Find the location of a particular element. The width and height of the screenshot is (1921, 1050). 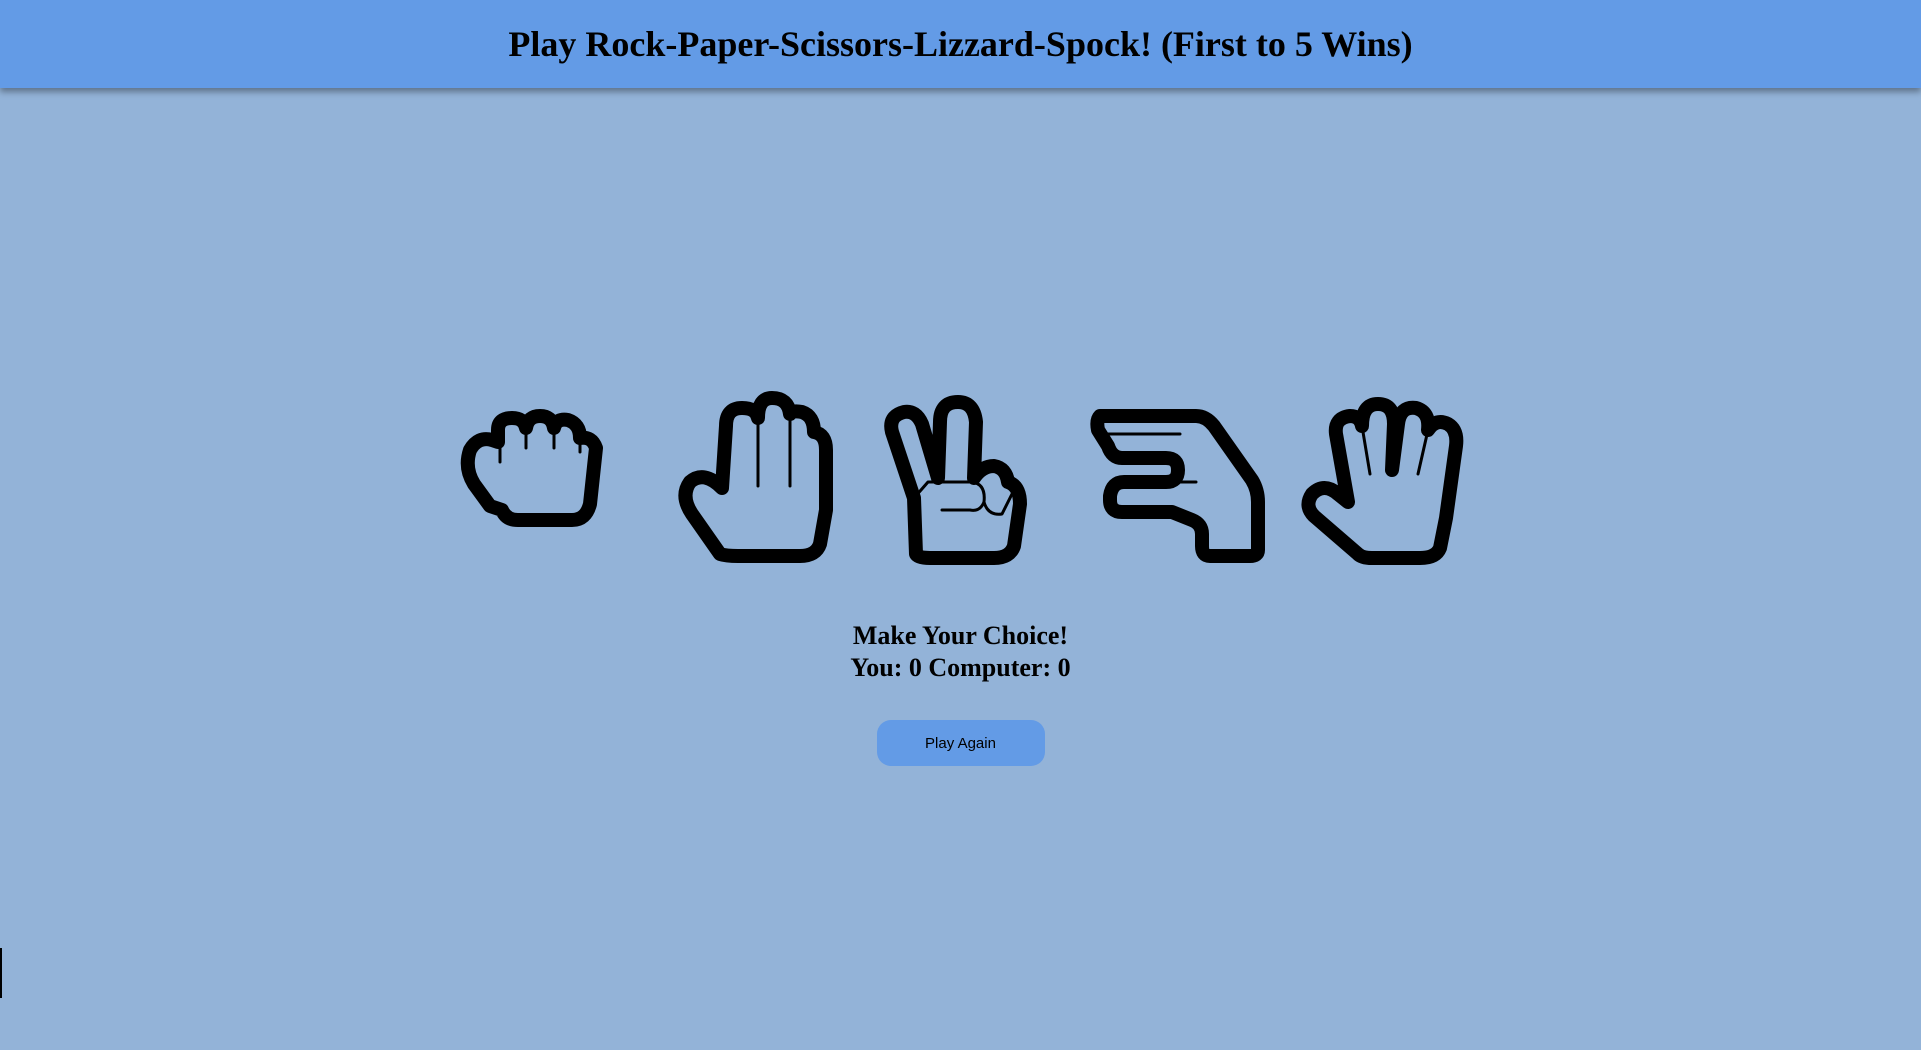

lizard-hand-icon is located at coordinates (1177, 486).